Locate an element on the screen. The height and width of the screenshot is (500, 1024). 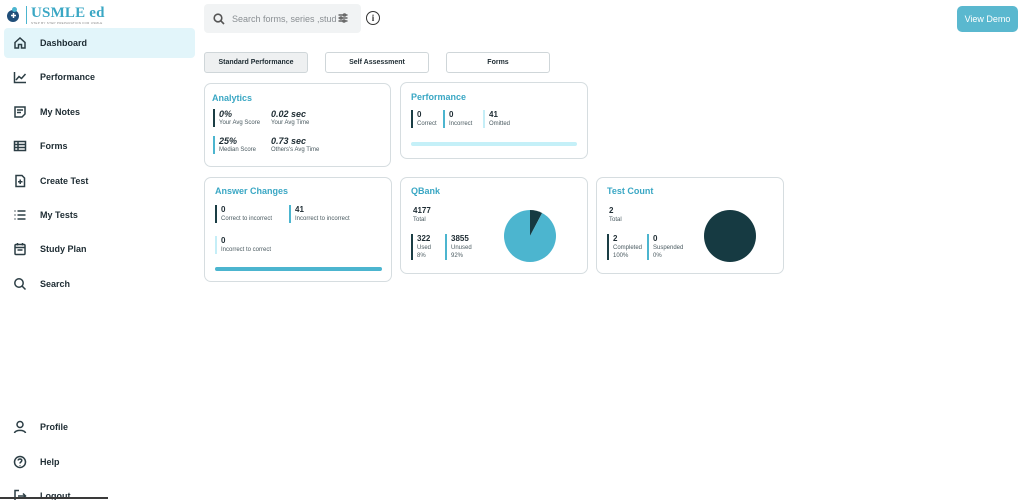
stat-label: Correct is located at coordinates (427, 124).